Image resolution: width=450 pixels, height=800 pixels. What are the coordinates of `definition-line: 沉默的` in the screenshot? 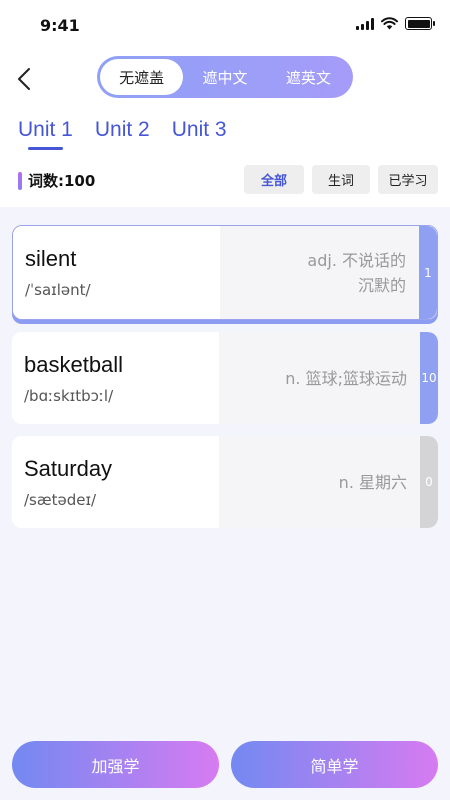 It's located at (381, 285).